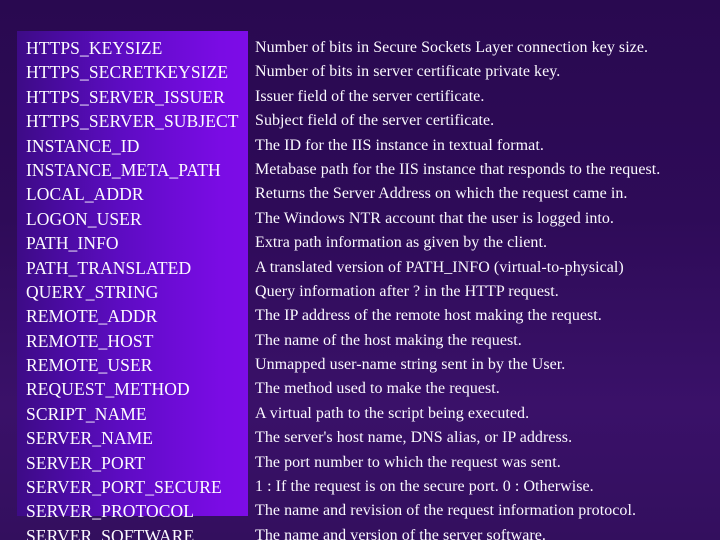 The width and height of the screenshot is (720, 540). What do you see at coordinates (83, 145) in the screenshot?
I see `variable-name-cell: INSTANCE_ID` at bounding box center [83, 145].